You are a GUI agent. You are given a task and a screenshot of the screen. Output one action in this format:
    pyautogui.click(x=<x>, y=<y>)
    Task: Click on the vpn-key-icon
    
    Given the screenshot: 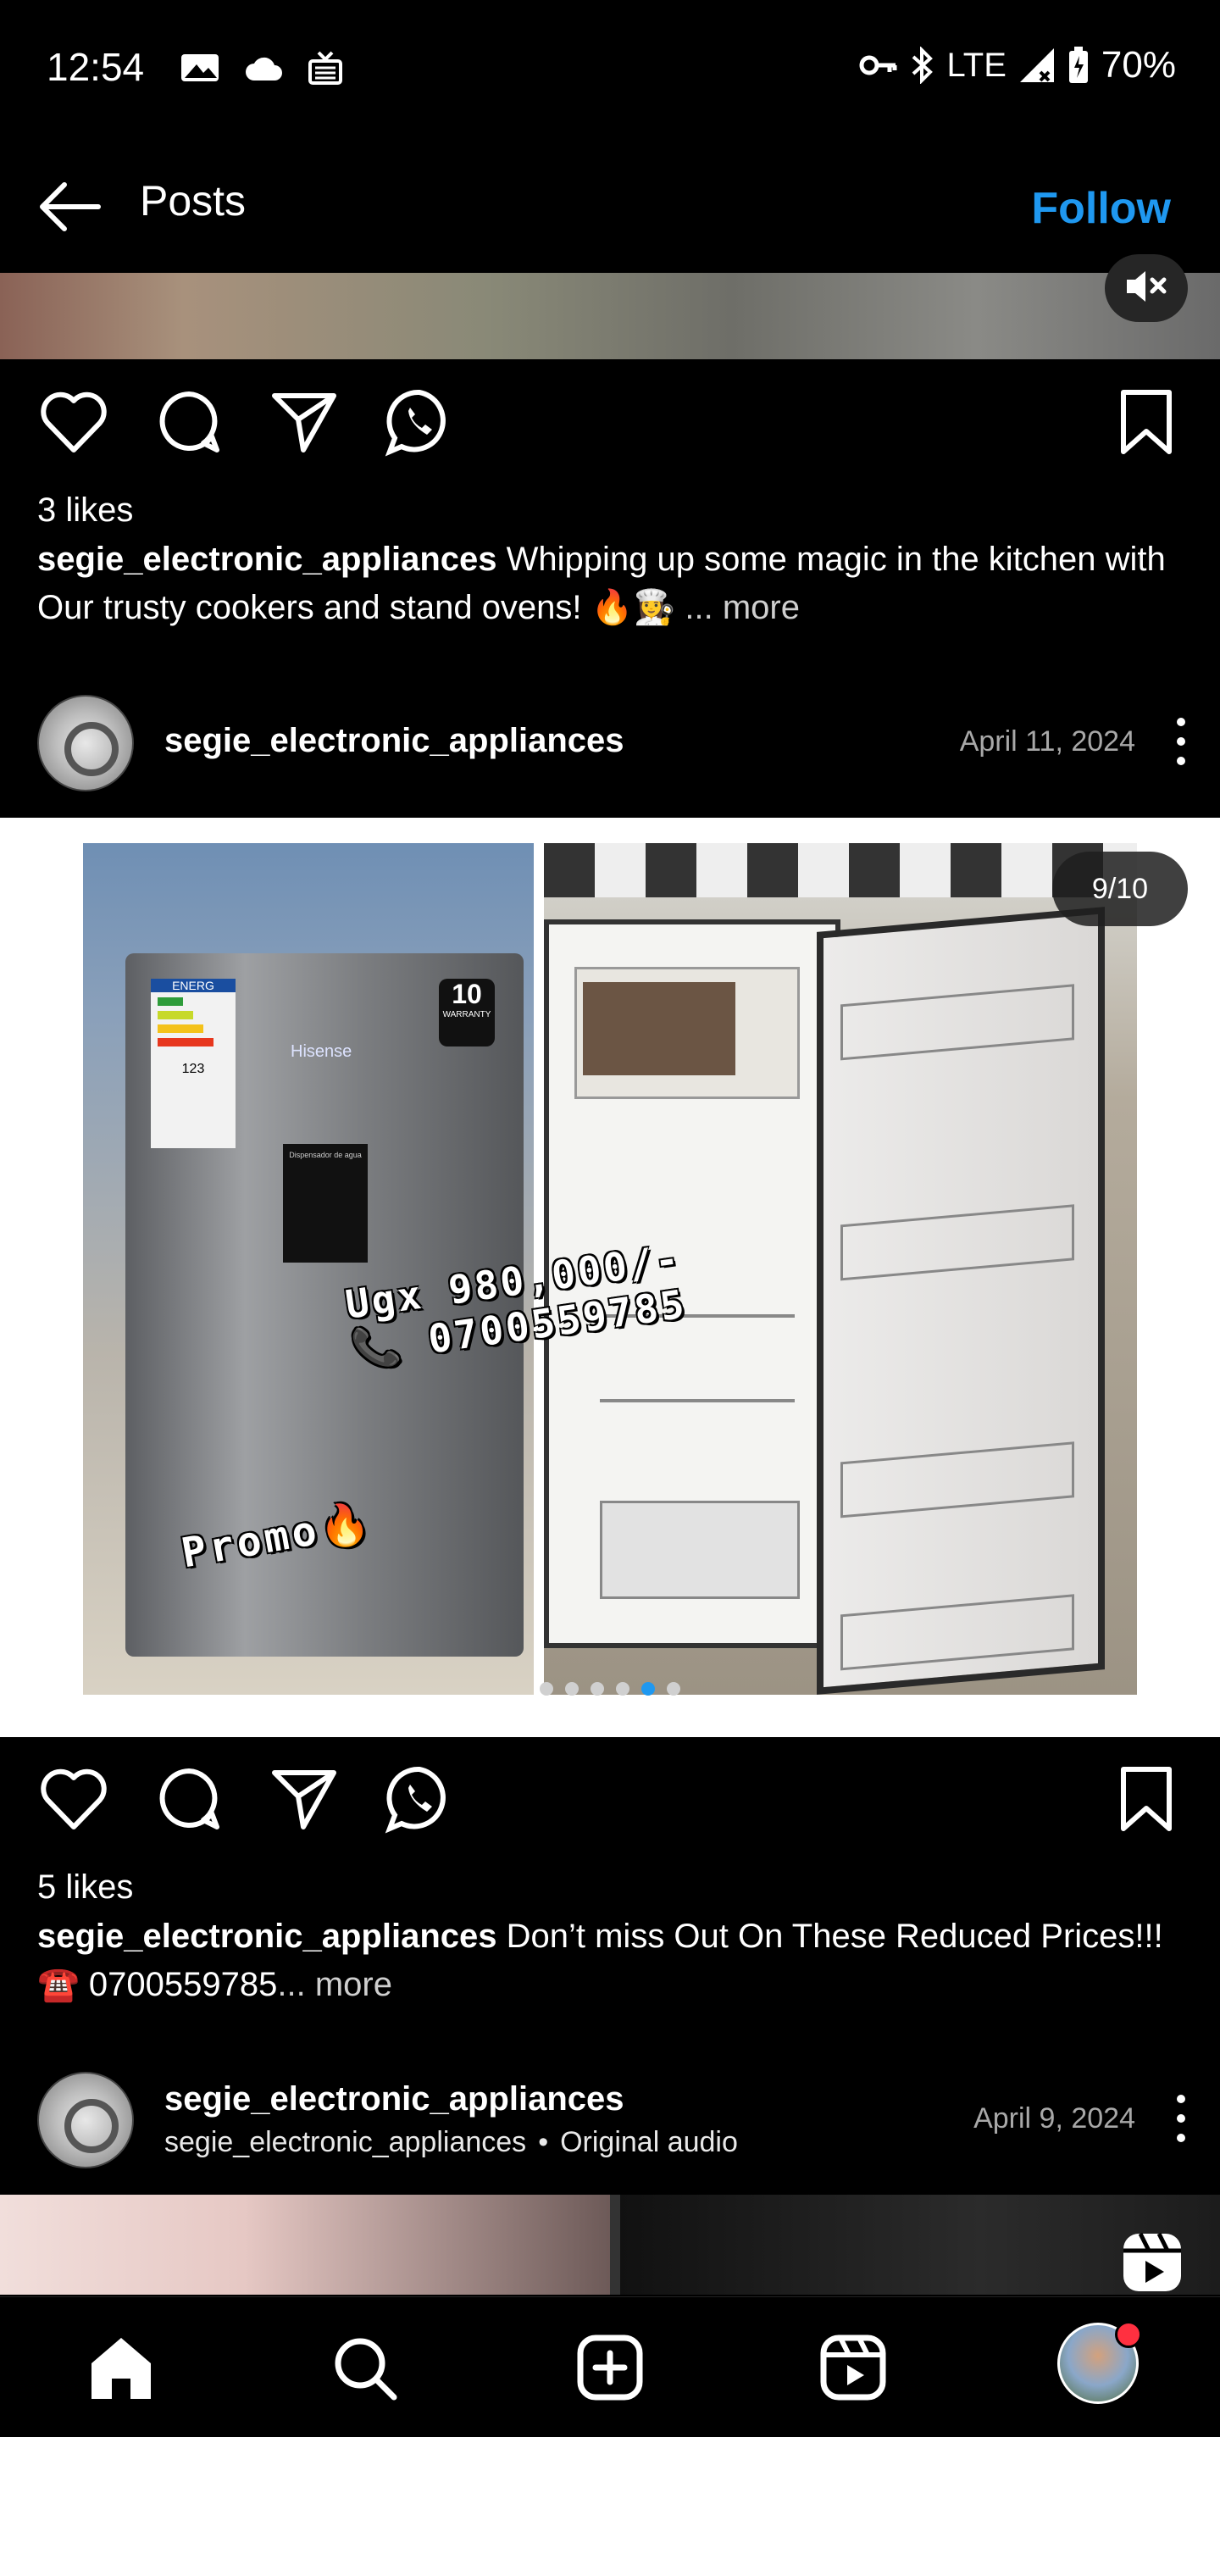 What is the action you would take?
    pyautogui.click(x=878, y=65)
    